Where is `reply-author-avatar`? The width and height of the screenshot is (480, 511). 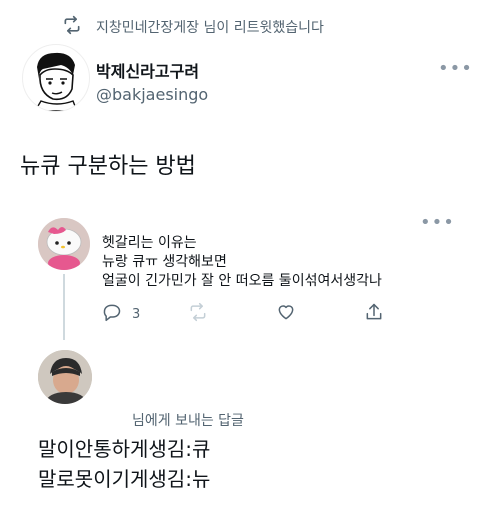
reply-author-avatar is located at coordinates (65, 377).